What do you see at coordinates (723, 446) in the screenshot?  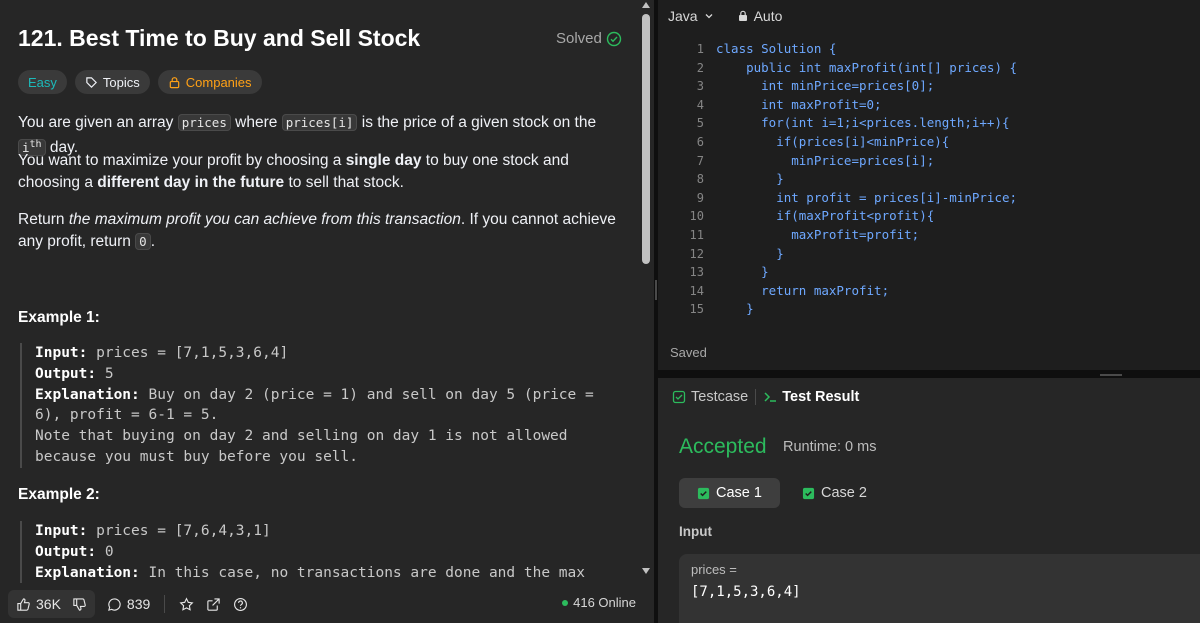 I see `verdict: Accepted` at bounding box center [723, 446].